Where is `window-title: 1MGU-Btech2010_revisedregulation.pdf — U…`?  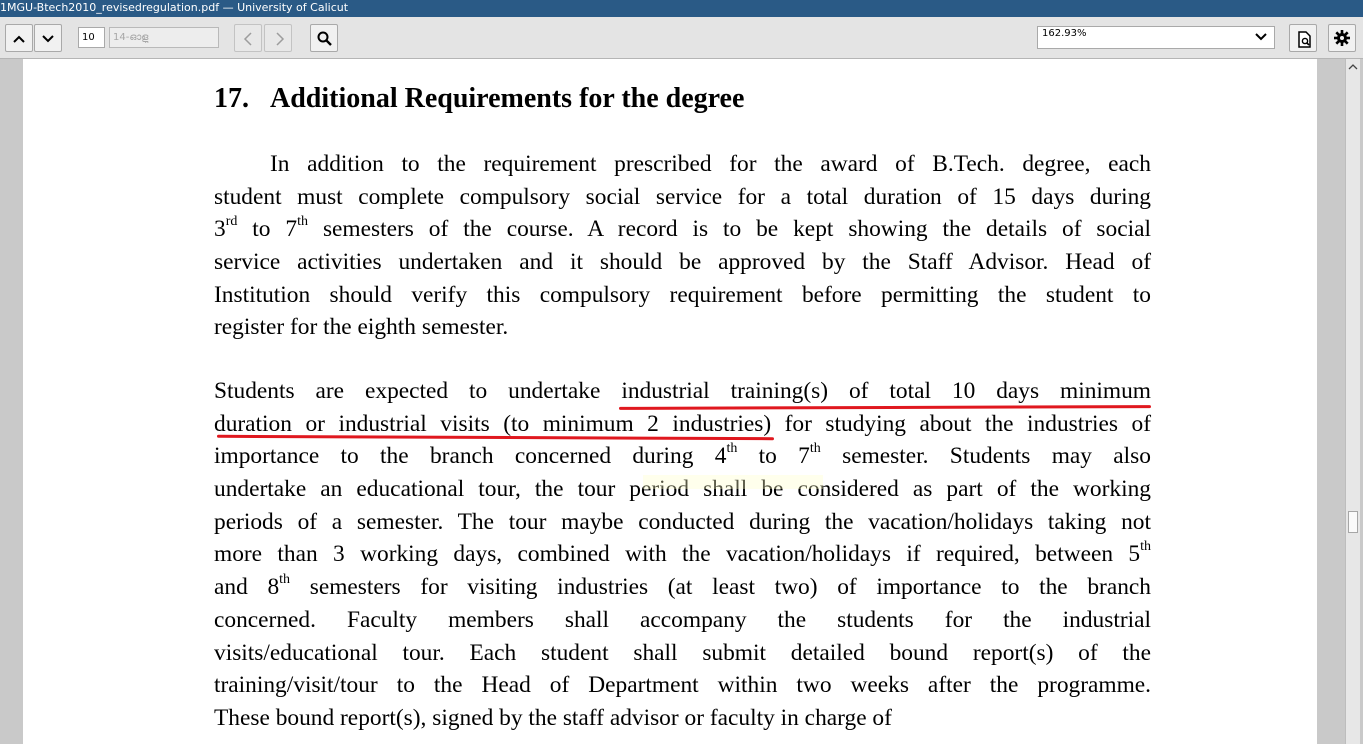 window-title: 1MGU-Btech2010_revisedregulation.pdf — U… is located at coordinates (681, 8).